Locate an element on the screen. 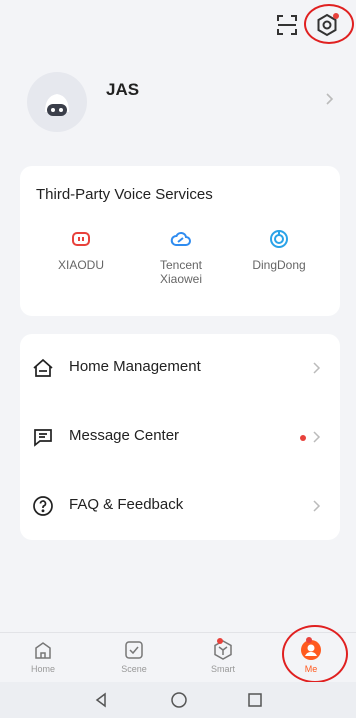 This screenshot has height=718, width=356. service-label: Tencent Xiaowei is located at coordinates (181, 272).